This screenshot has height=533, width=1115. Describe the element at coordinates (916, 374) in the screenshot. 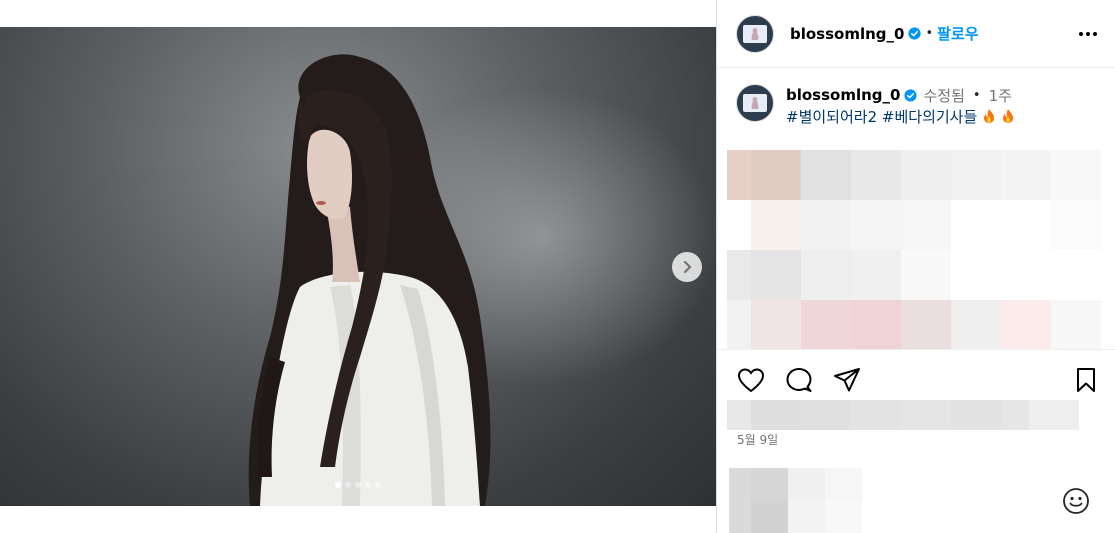

I see `post-actions` at that location.